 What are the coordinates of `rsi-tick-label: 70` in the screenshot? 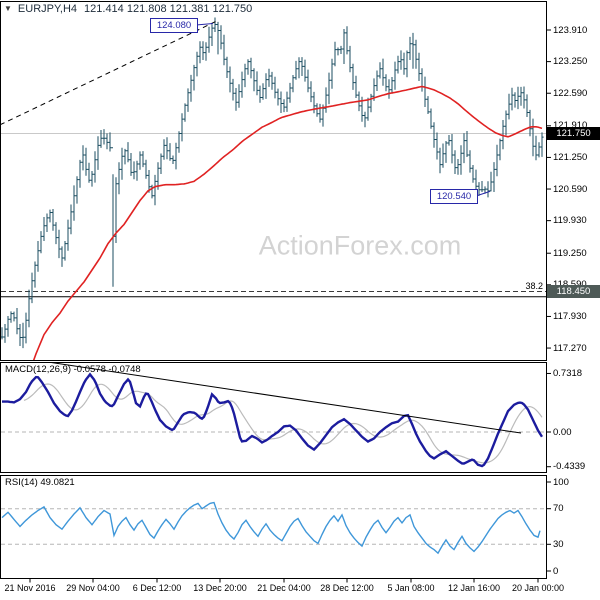 It's located at (558, 509).